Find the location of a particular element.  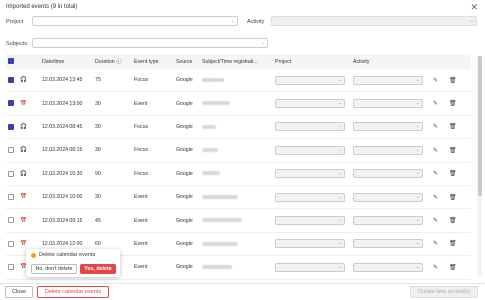

close-icon: ✕ is located at coordinates (474, 7).